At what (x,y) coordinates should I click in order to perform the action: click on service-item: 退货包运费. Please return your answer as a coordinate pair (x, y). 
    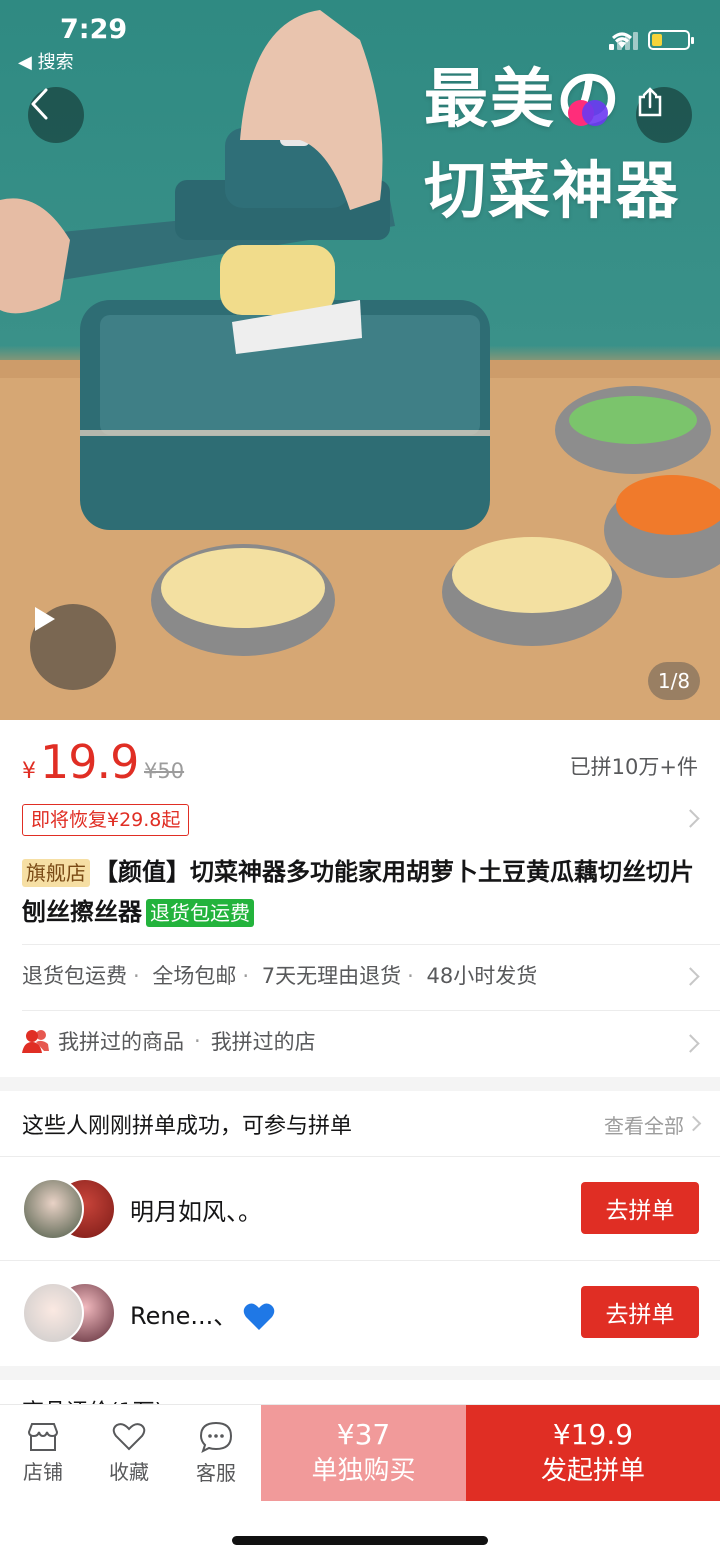
    Looking at the image, I should click on (74, 976).